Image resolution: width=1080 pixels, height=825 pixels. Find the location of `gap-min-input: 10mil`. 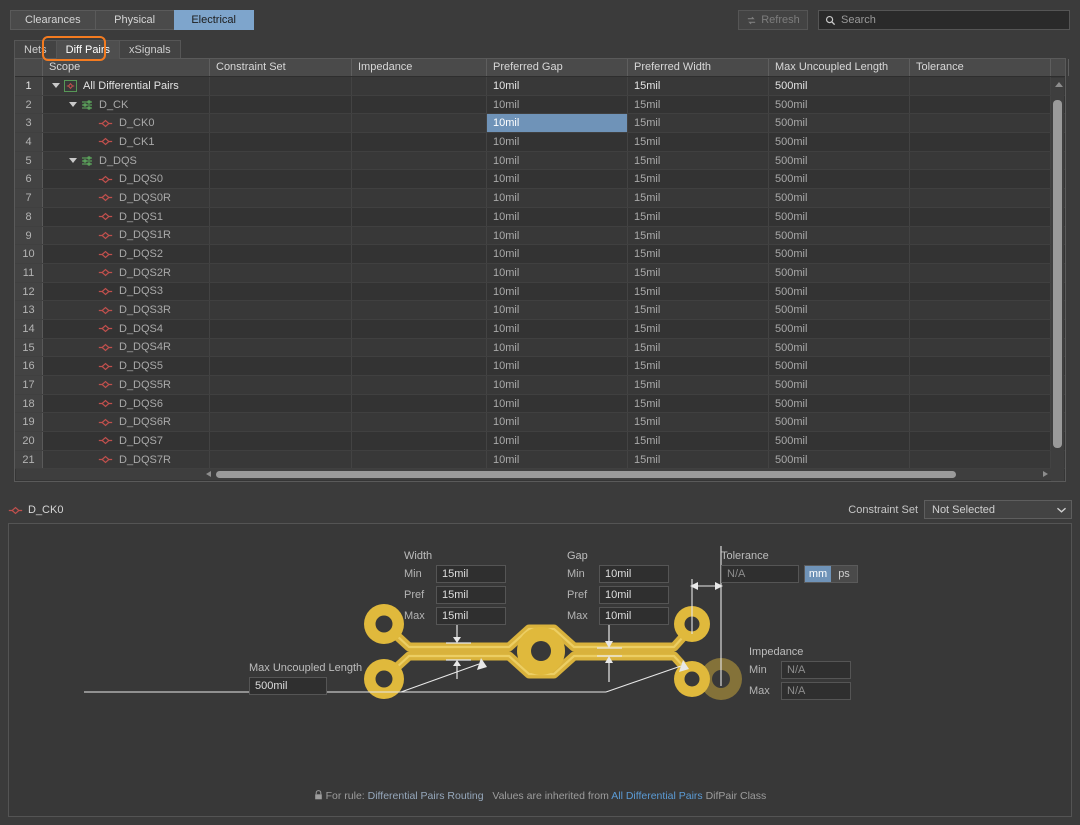

gap-min-input: 10mil is located at coordinates (634, 574).